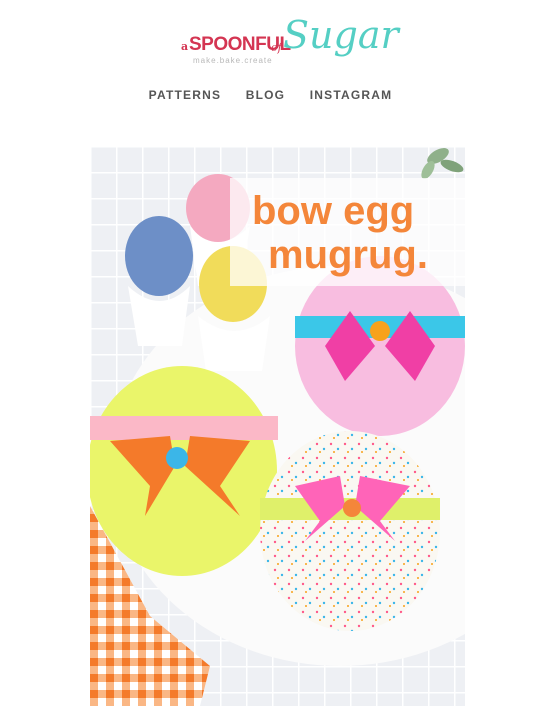  Describe the element at coordinates (350, 531) in the screenshot. I see `cream-egg-mugrug` at that location.